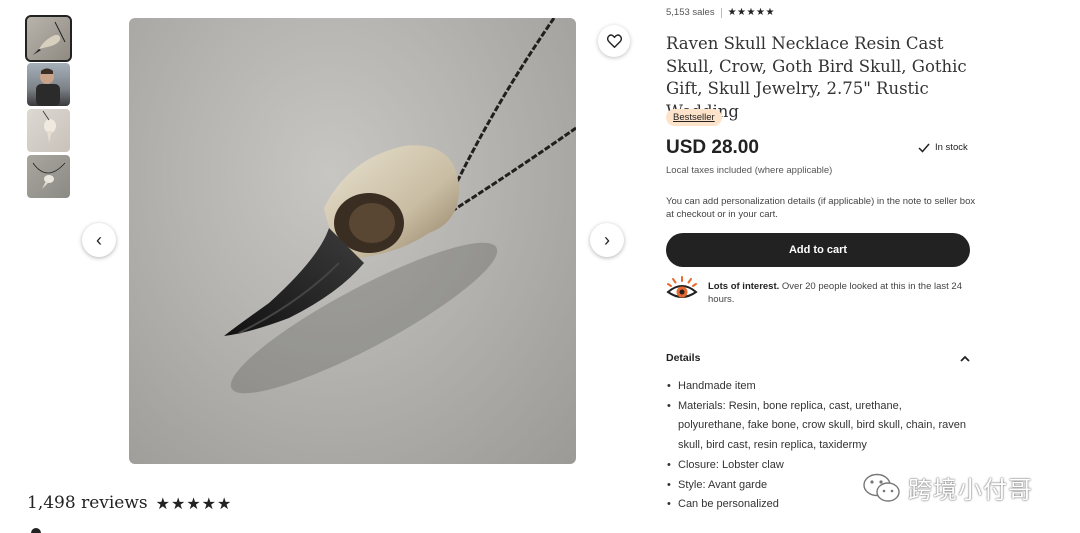 The width and height of the screenshot is (1080, 533). I want to click on watermark-text: 跨境小付哥, so click(970, 490).